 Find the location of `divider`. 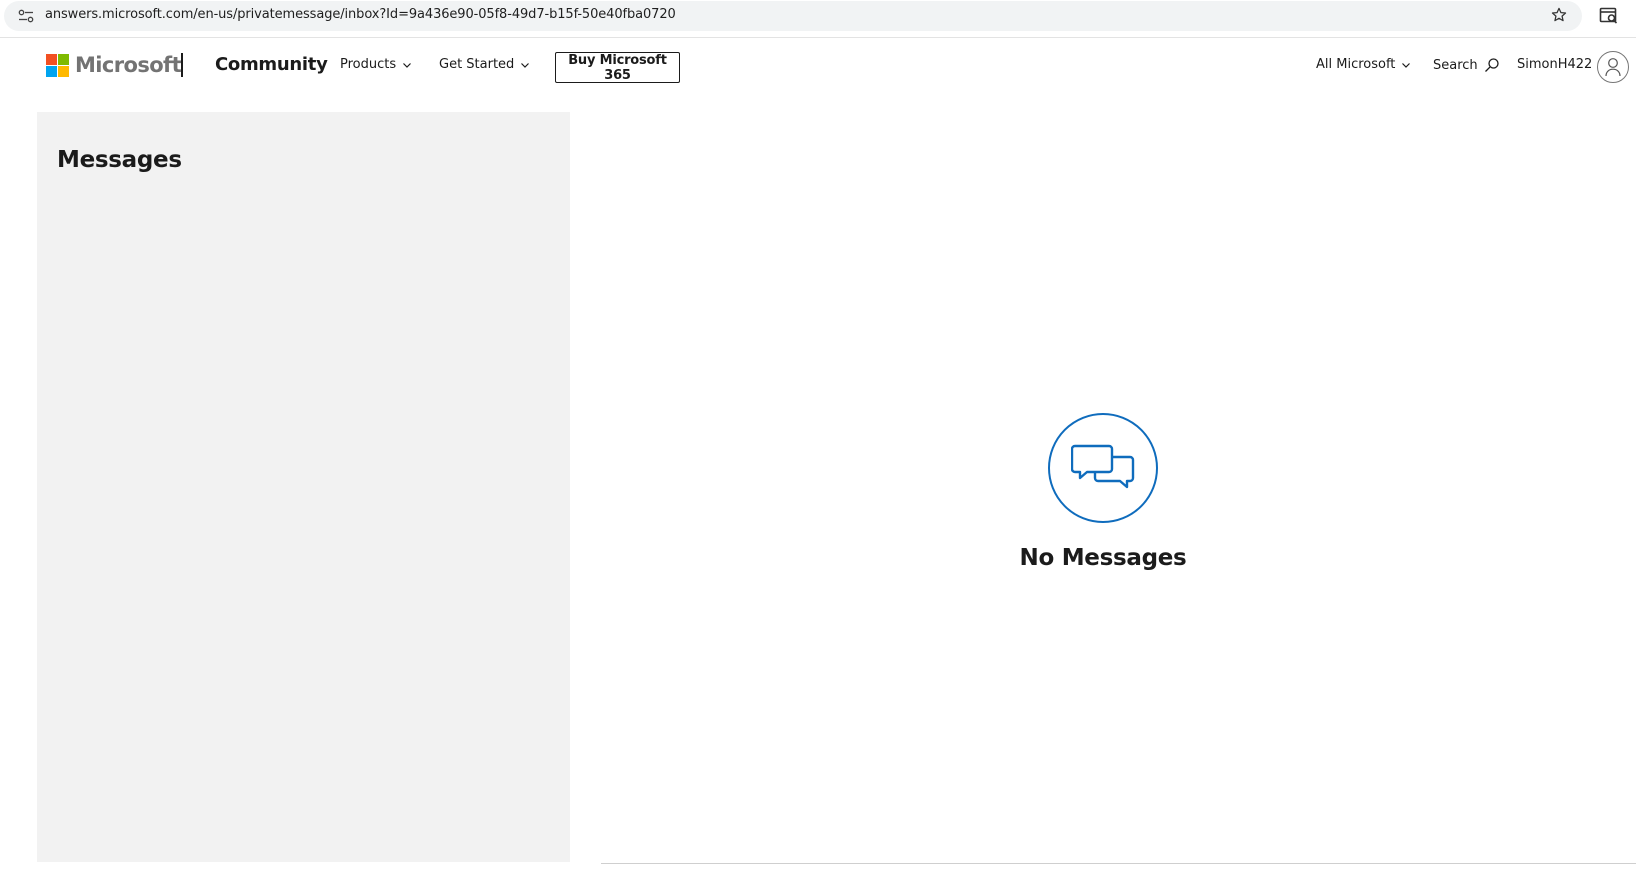

divider is located at coordinates (1118, 863).